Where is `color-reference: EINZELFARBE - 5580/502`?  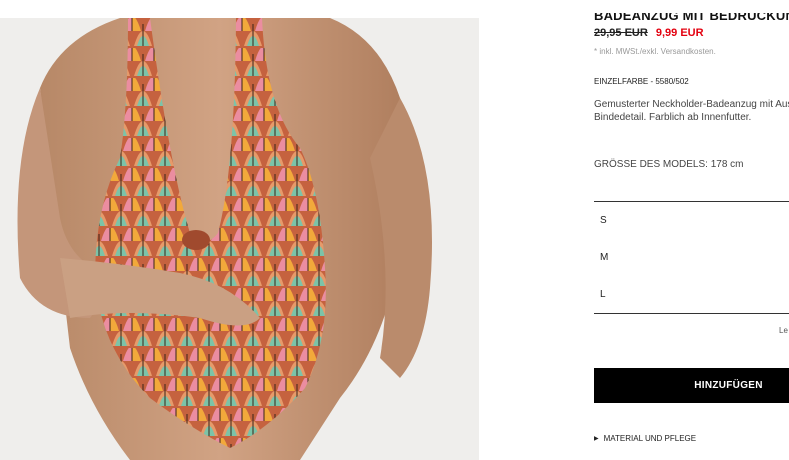 color-reference: EINZELFARBE - 5580/502 is located at coordinates (641, 81).